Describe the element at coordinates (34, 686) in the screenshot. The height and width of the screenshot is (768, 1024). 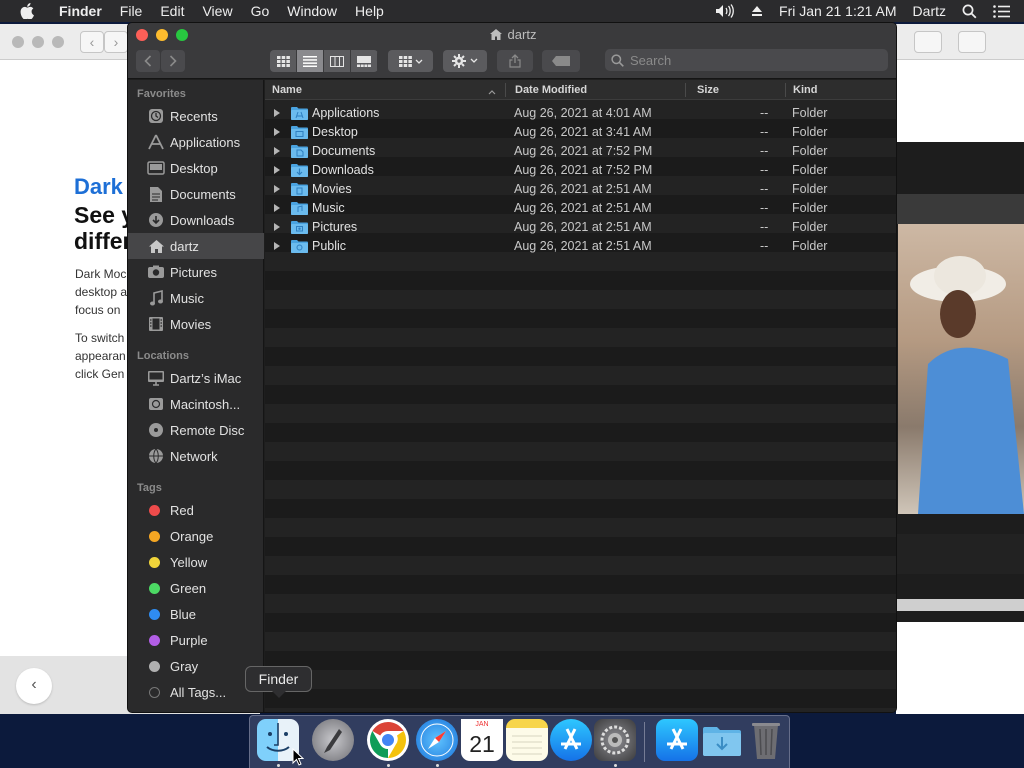
I see `previous-page-button: ‹` at that location.